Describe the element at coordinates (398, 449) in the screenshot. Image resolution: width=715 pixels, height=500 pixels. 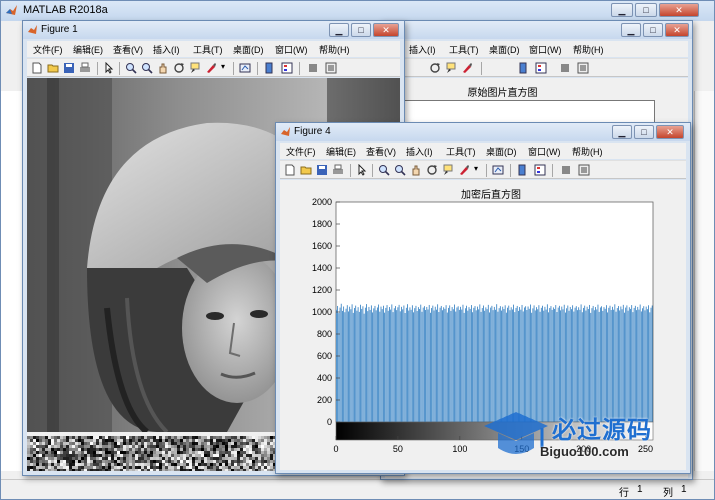
I see `x-tick-label: 50` at that location.